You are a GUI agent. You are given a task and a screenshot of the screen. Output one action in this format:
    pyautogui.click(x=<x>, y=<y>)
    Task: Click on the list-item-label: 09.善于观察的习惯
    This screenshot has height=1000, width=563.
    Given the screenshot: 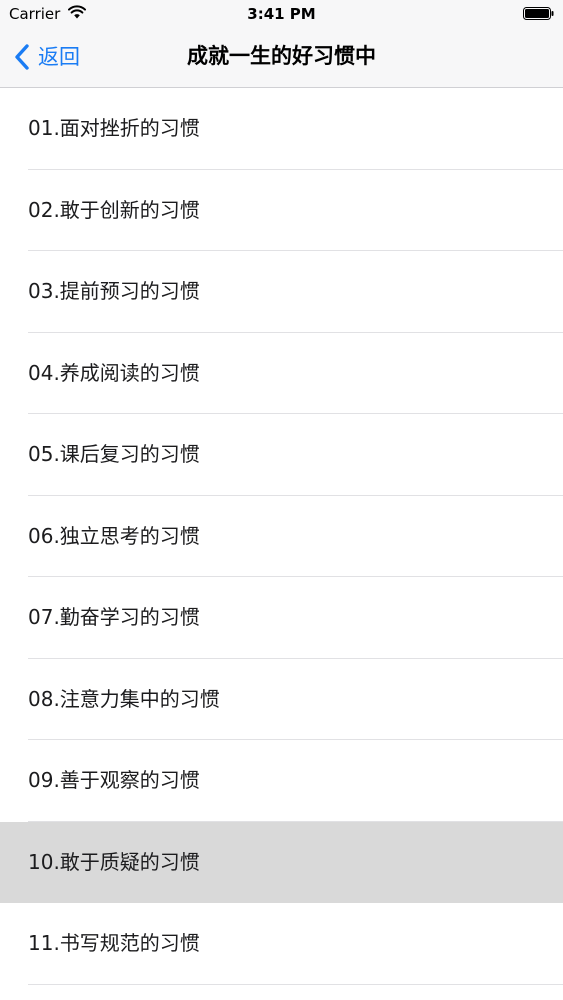 What is the action you would take?
    pyautogui.click(x=114, y=780)
    